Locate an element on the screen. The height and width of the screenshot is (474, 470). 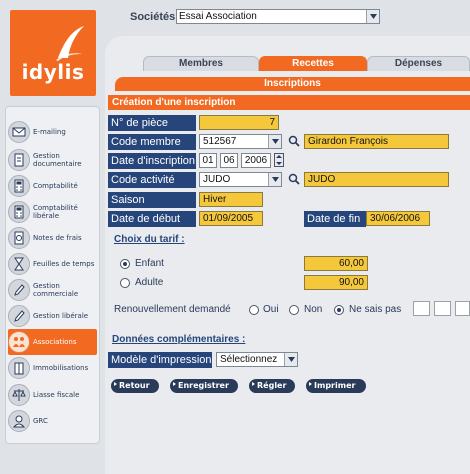
activite-code: JUDO is located at coordinates (217, 179).